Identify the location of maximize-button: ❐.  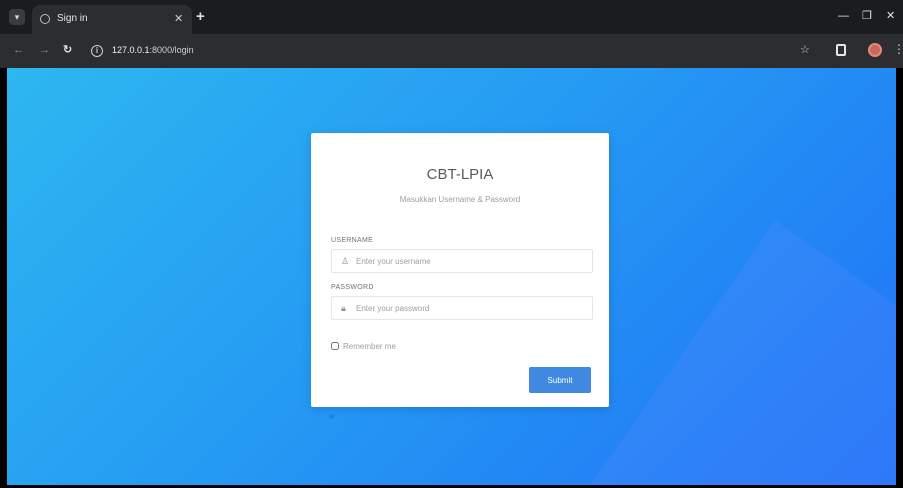
(867, 16).